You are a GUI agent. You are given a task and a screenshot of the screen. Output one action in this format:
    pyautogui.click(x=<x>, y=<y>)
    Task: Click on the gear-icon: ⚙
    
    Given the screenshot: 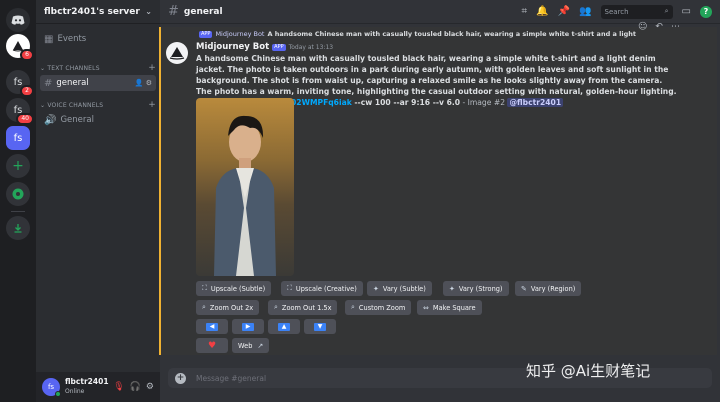 What is the action you would take?
    pyautogui.click(x=150, y=387)
    